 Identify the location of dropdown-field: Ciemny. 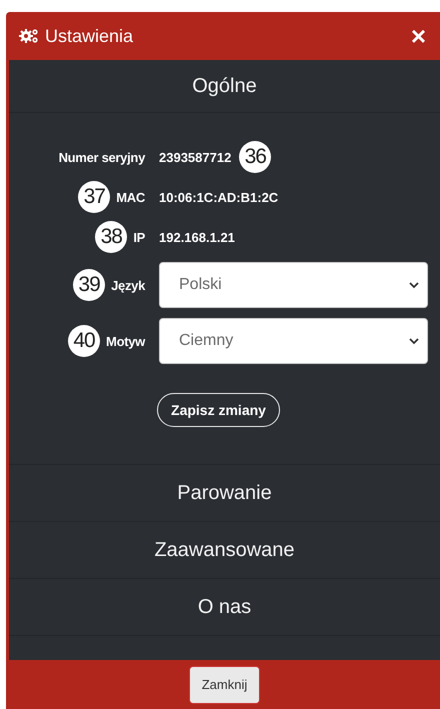
(293, 341).